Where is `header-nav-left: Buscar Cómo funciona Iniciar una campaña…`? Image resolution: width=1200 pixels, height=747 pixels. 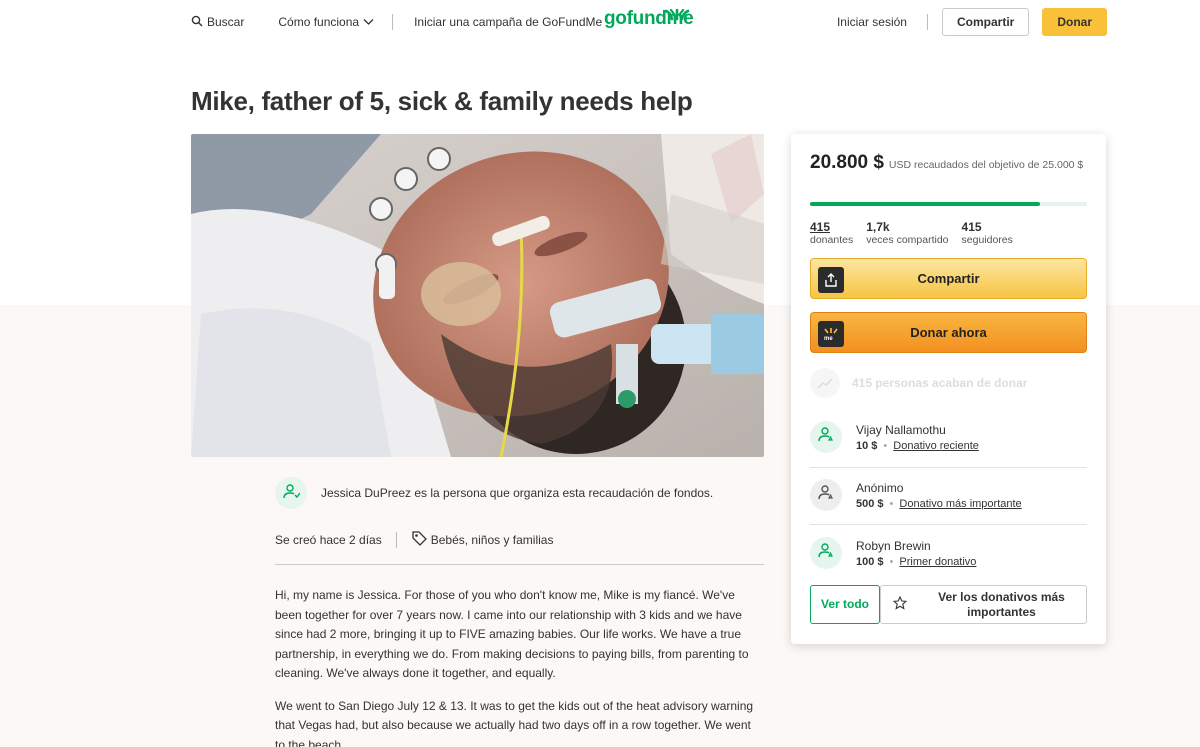 header-nav-left: Buscar Cómo funciona Iniciar una campaña… is located at coordinates (396, 22).